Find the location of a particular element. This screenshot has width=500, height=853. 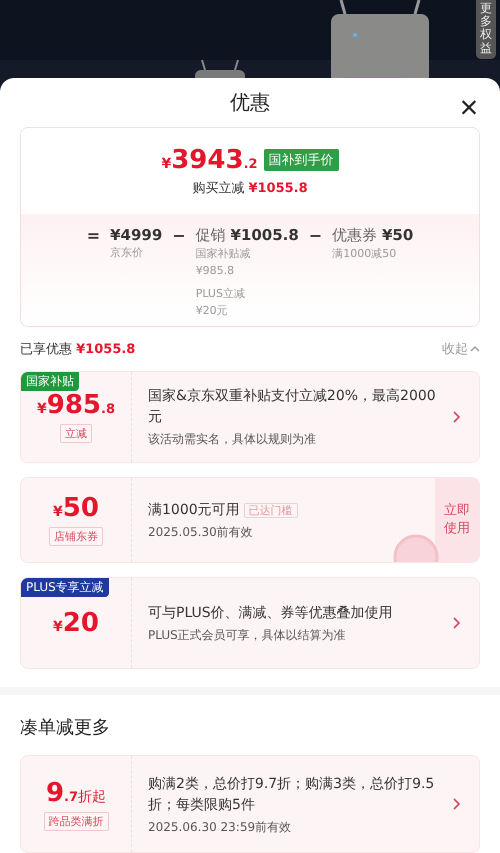

discount-amount: 9.7折起 is located at coordinates (76, 793).